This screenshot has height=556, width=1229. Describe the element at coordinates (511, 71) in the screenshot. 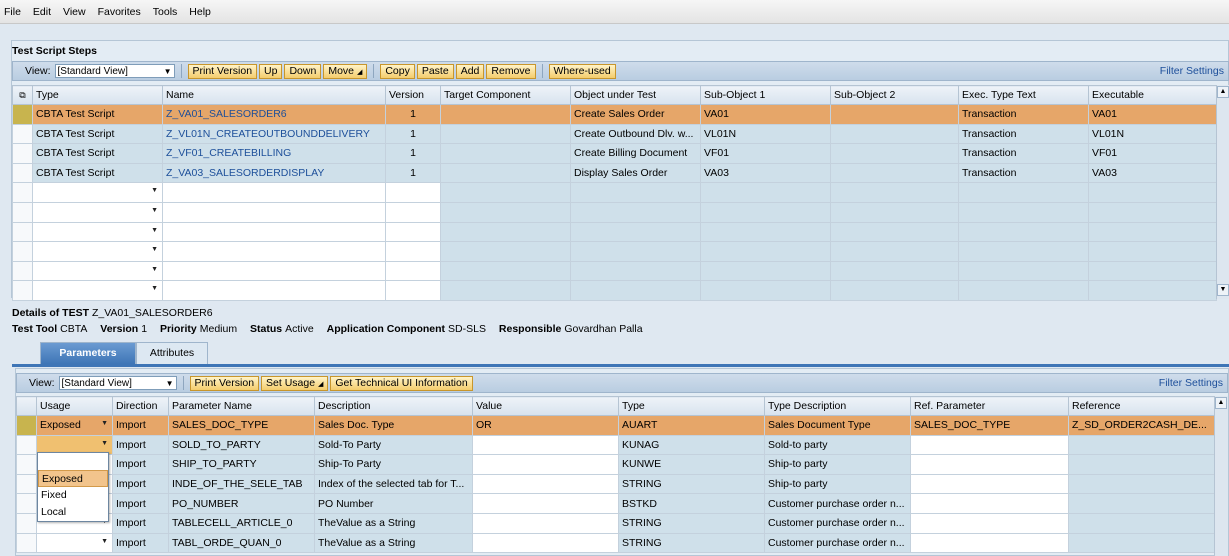

I see `remove-button: Remove` at that location.